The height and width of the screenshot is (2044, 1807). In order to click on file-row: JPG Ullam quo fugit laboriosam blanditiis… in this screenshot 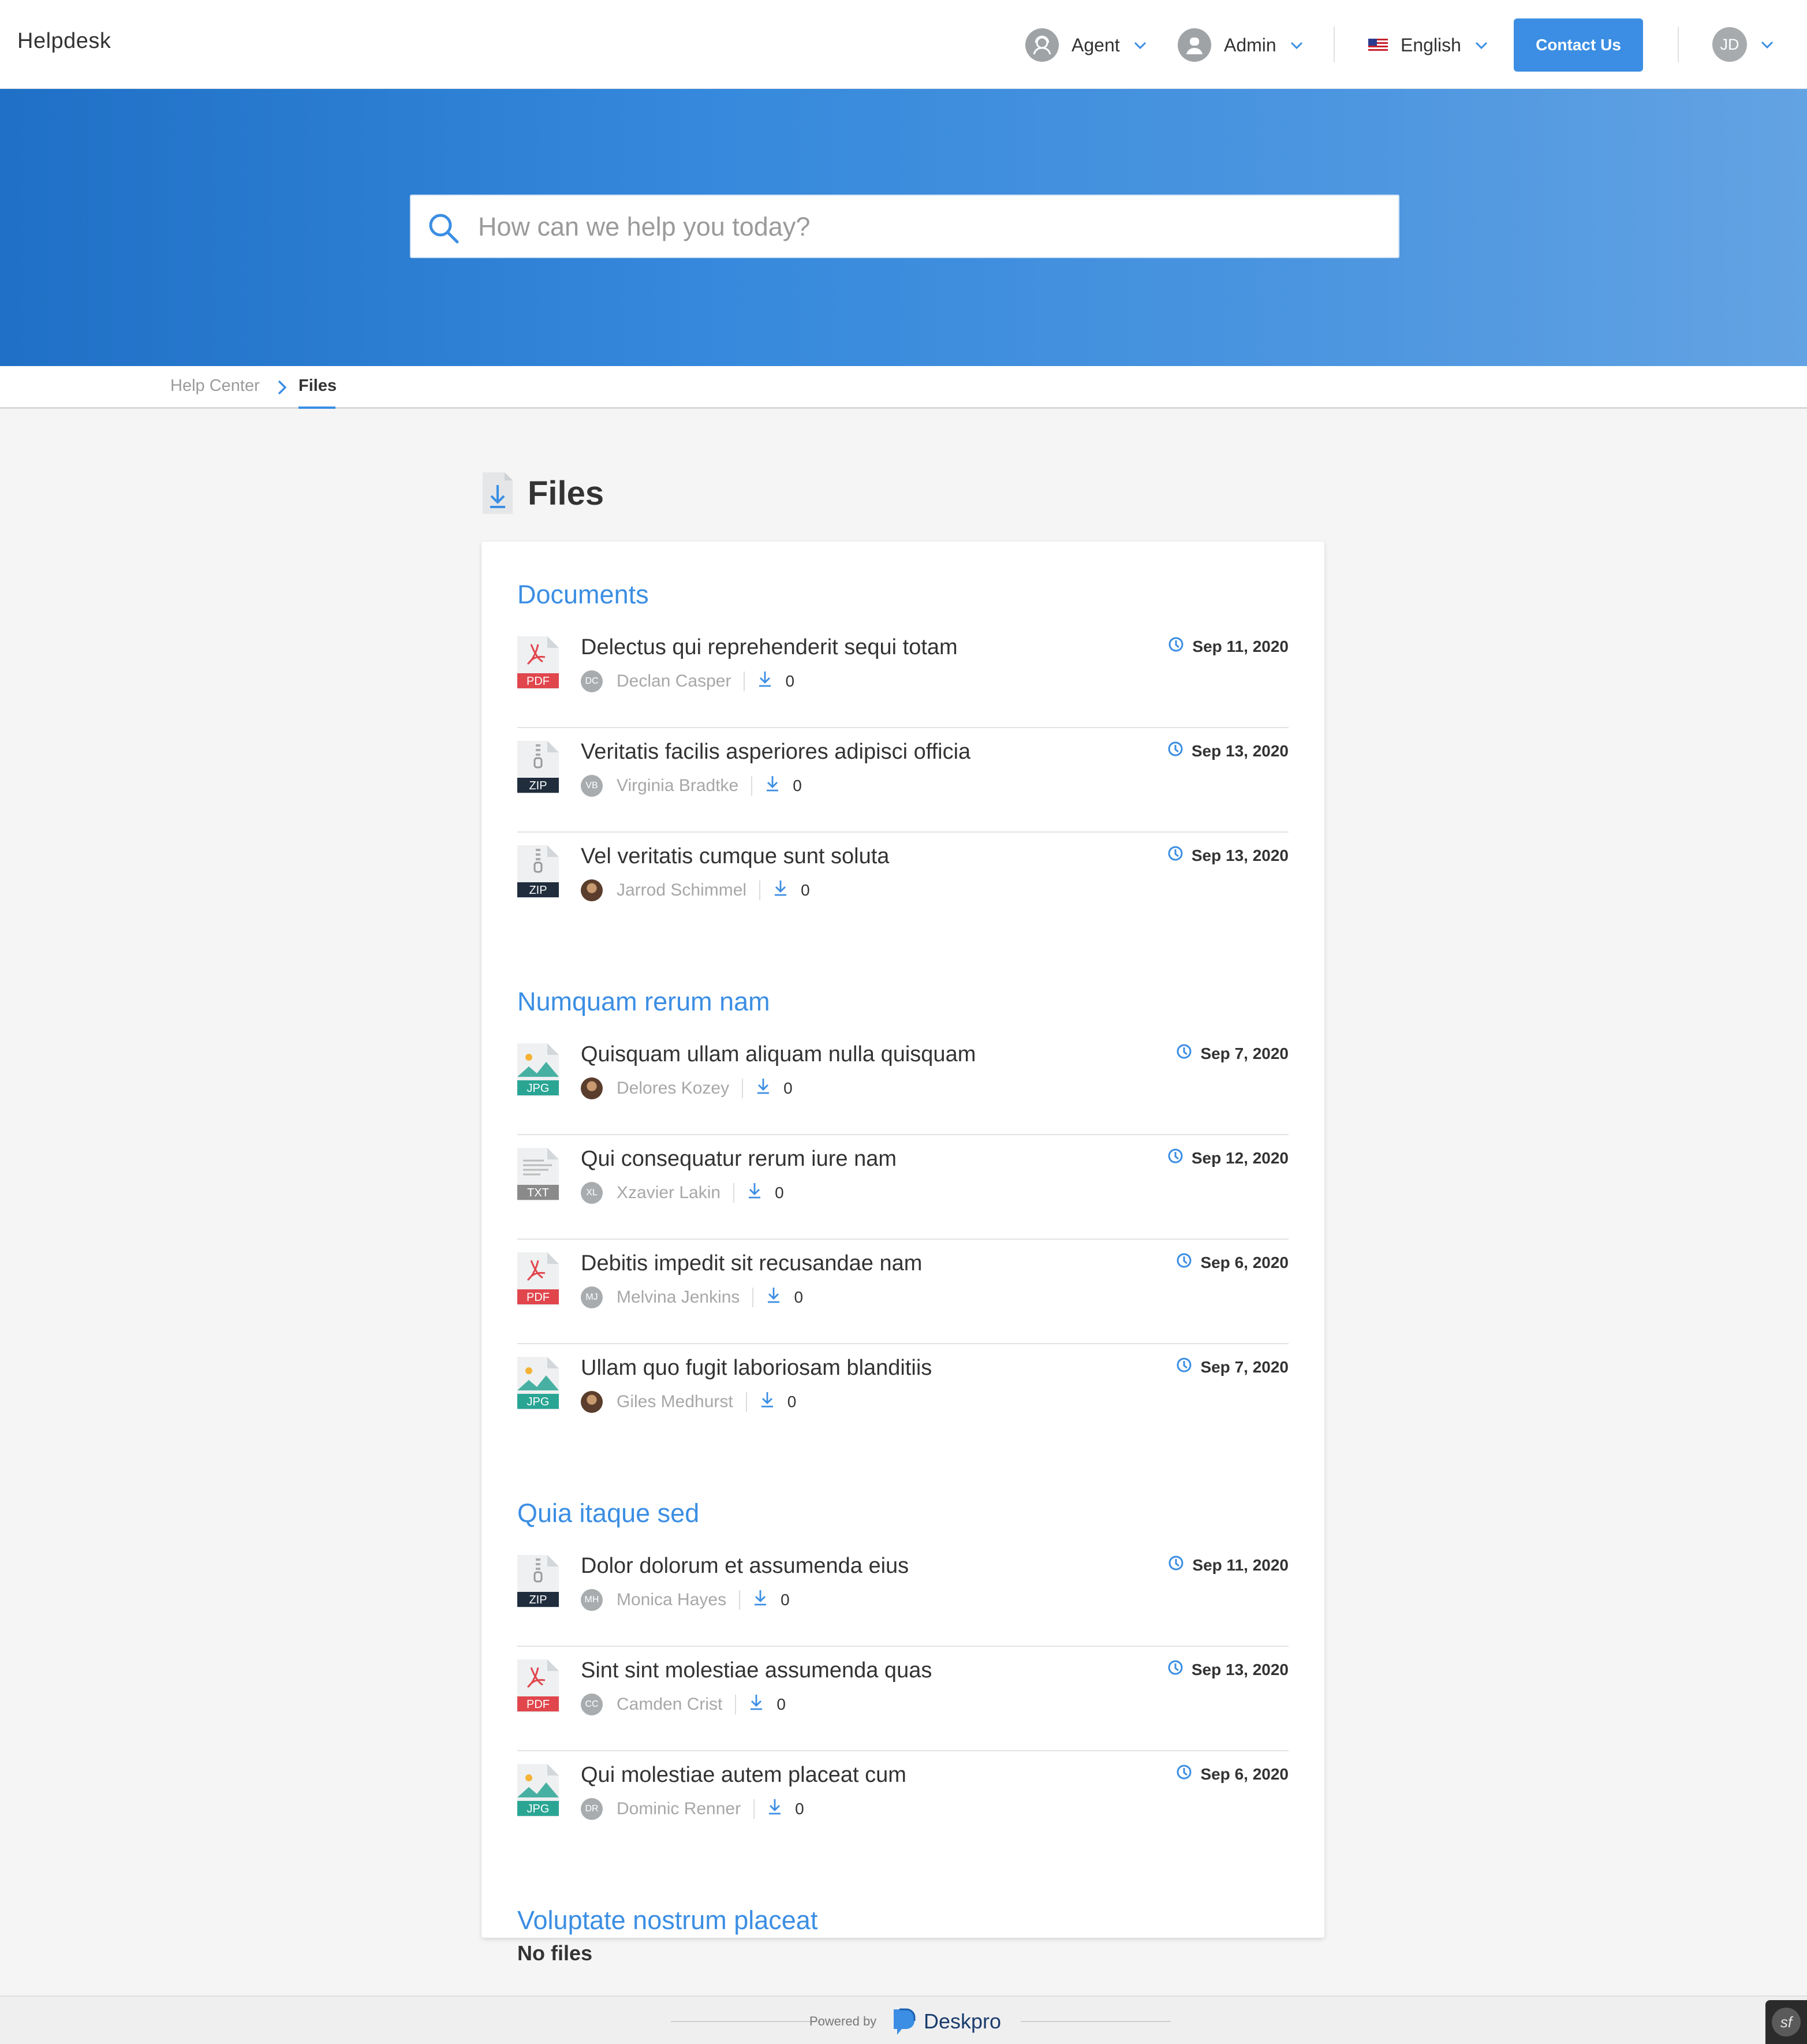, I will do `click(903, 1396)`.